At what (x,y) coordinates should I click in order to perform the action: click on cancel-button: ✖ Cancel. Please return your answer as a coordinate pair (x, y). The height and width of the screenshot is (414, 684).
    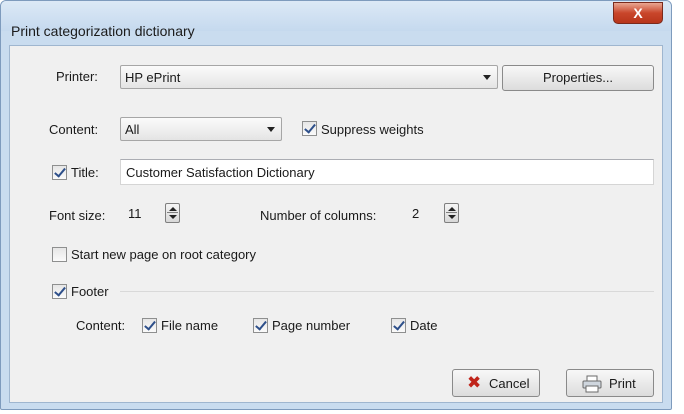
    Looking at the image, I should click on (496, 383).